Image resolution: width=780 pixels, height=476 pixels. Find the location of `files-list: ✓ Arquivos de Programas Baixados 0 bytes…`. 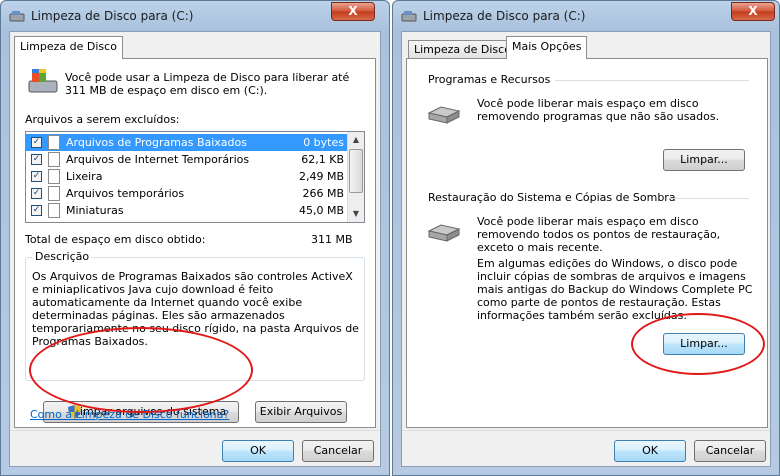

files-list: ✓ Arquivos de Programas Baixados 0 bytes… is located at coordinates (195, 177).